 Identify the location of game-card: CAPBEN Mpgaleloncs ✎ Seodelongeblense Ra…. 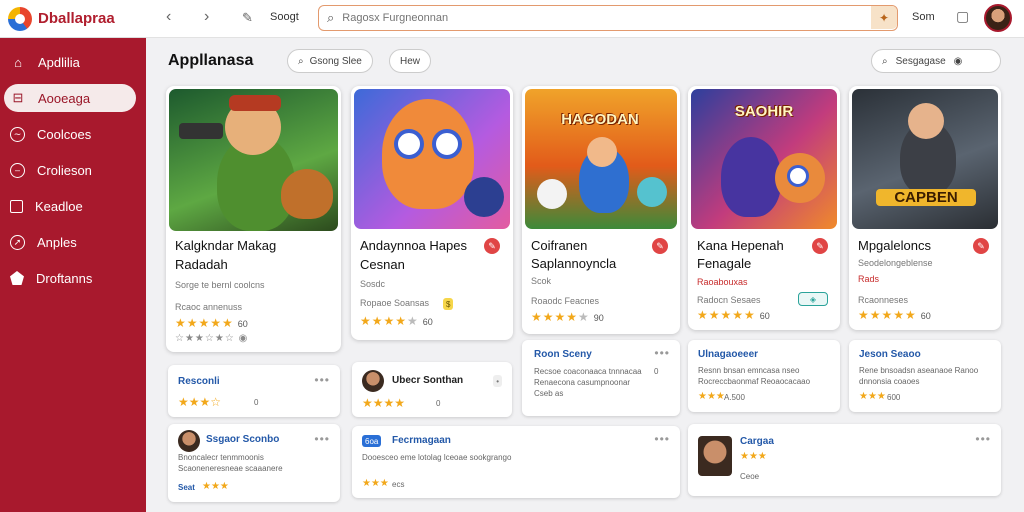
(925, 208).